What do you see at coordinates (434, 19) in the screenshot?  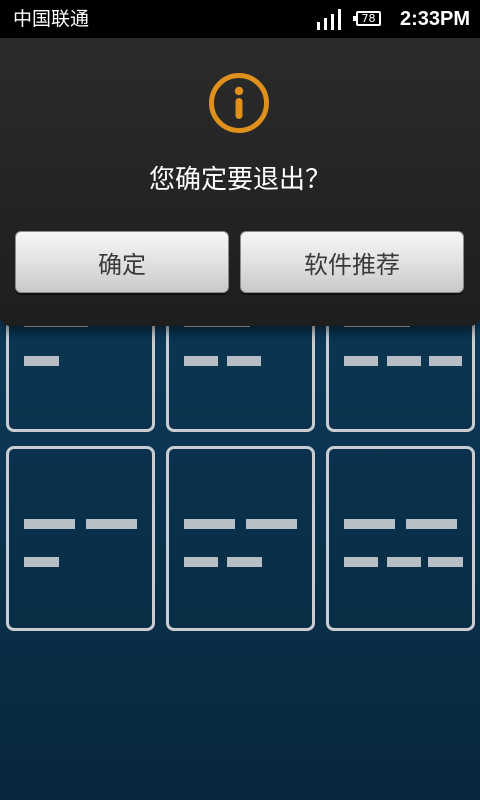 I see `status-time: 2:33PM` at bounding box center [434, 19].